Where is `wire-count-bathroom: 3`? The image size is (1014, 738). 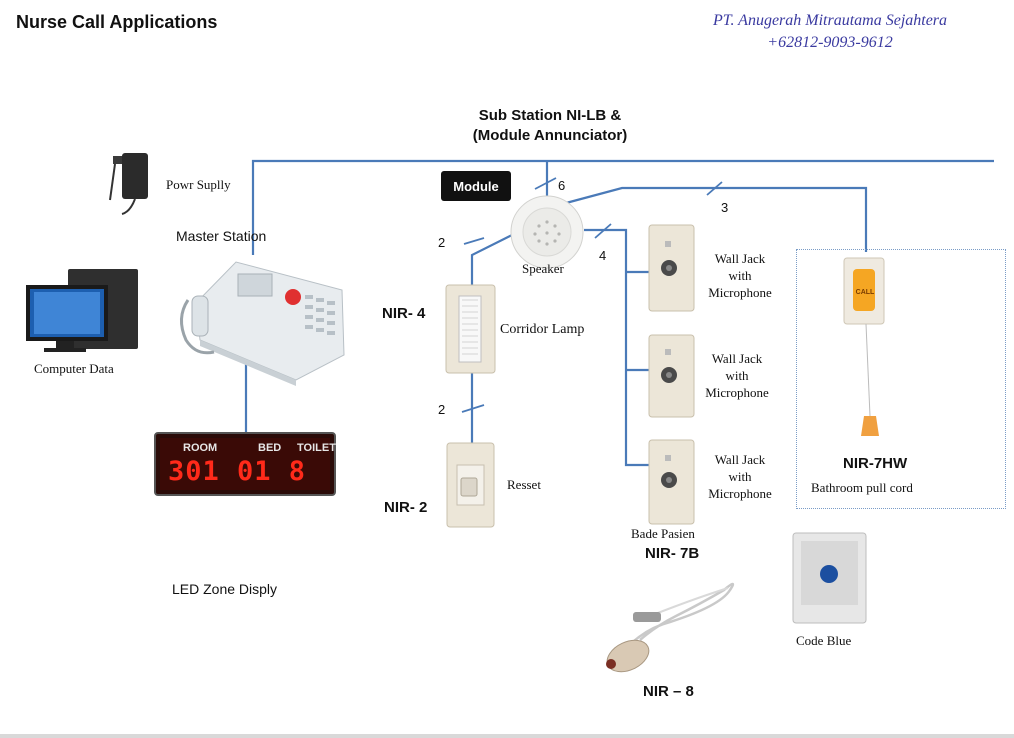 wire-count-bathroom: 3 is located at coordinates (725, 207).